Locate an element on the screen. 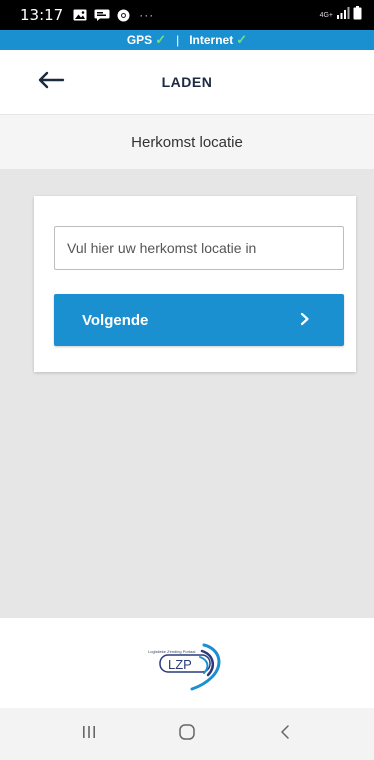 This screenshot has height=760, width=374. section-title-text: Herkomst locatie is located at coordinates (187, 142).